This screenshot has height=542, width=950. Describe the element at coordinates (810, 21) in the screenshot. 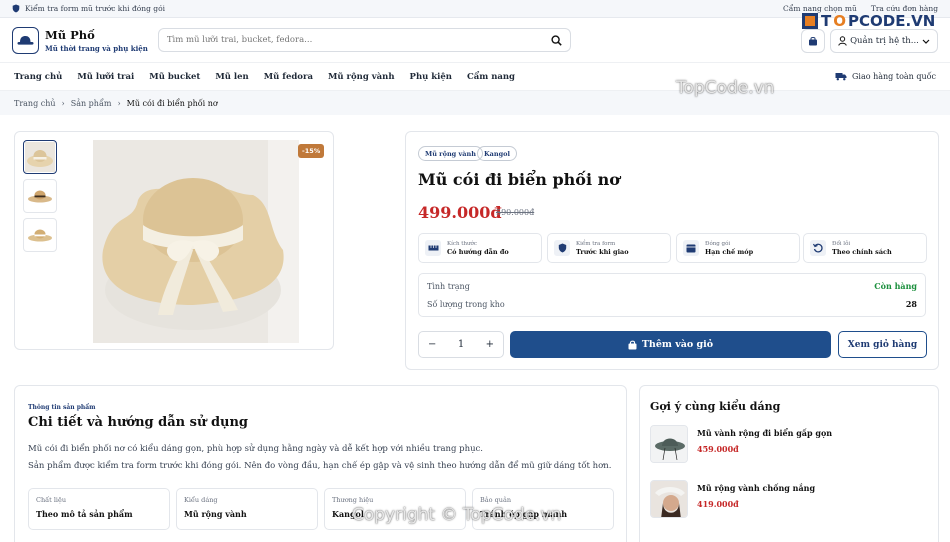

I see `watermark-logo-icon` at that location.